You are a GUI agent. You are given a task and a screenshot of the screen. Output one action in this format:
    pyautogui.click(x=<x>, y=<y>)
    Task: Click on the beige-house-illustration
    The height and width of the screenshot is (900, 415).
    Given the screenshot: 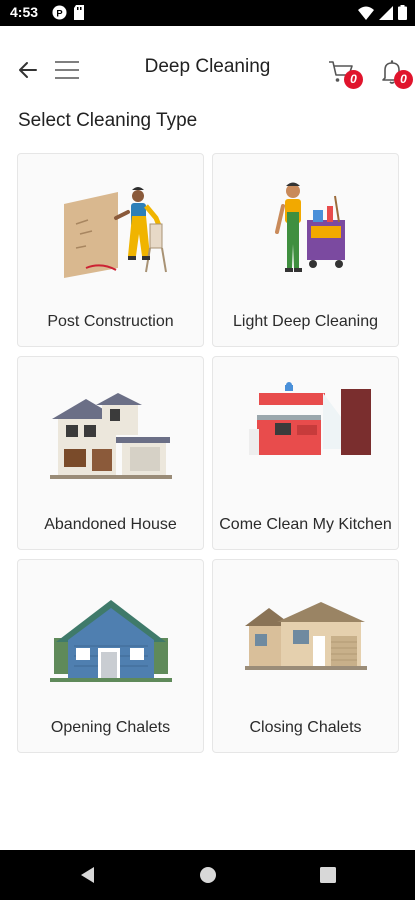 What is the action you would take?
    pyautogui.click(x=306, y=636)
    